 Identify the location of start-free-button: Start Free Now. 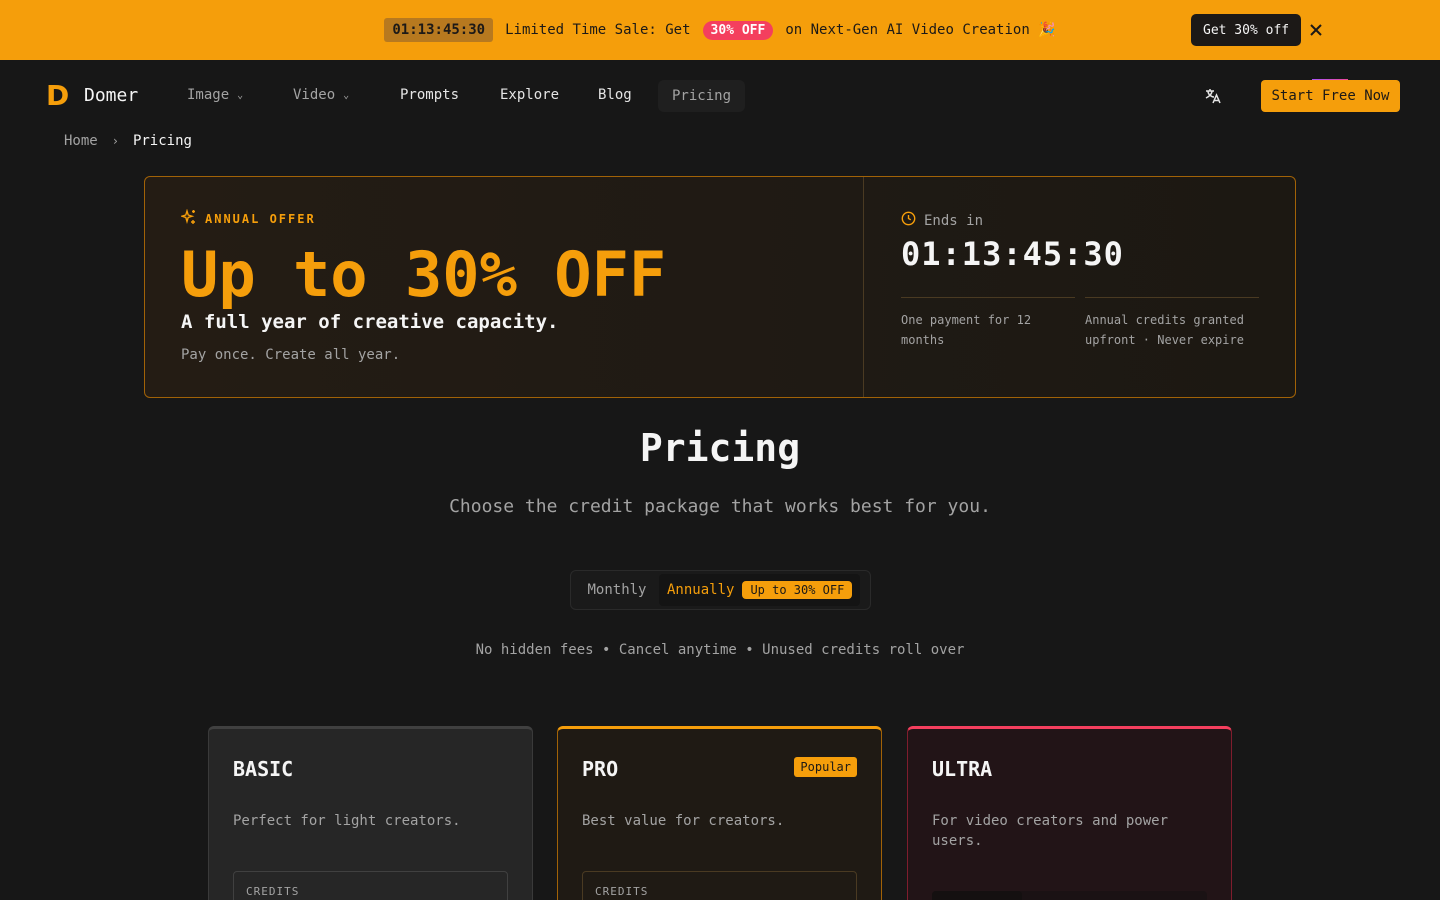
(1330, 96).